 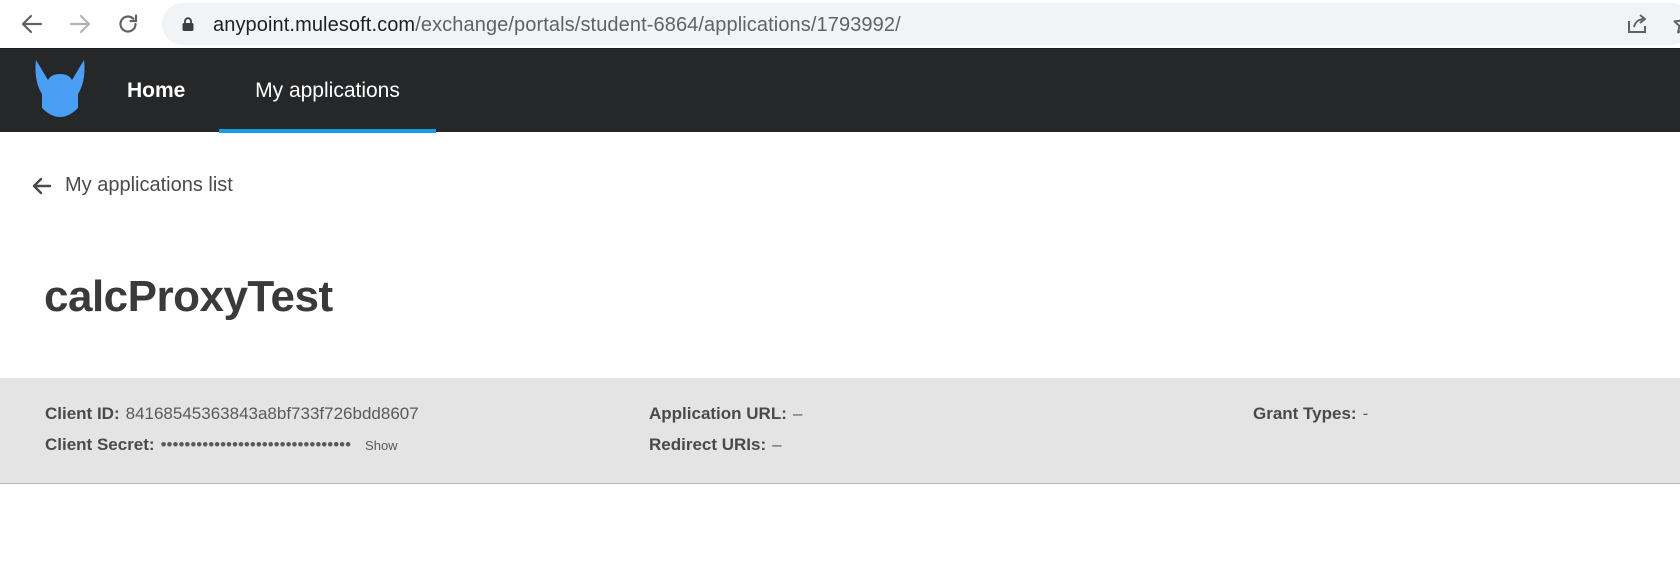 What do you see at coordinates (188, 24) in the screenshot?
I see `lock-icon` at bounding box center [188, 24].